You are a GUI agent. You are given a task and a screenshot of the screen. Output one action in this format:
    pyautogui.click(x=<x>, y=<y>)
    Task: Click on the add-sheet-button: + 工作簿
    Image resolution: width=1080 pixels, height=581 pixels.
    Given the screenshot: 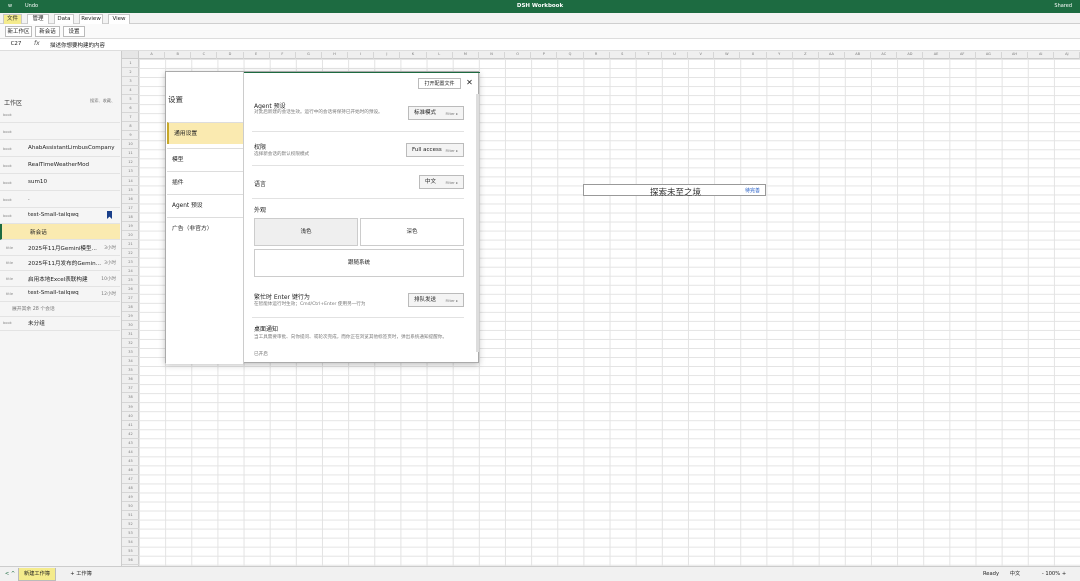 What is the action you would take?
    pyautogui.click(x=81, y=574)
    